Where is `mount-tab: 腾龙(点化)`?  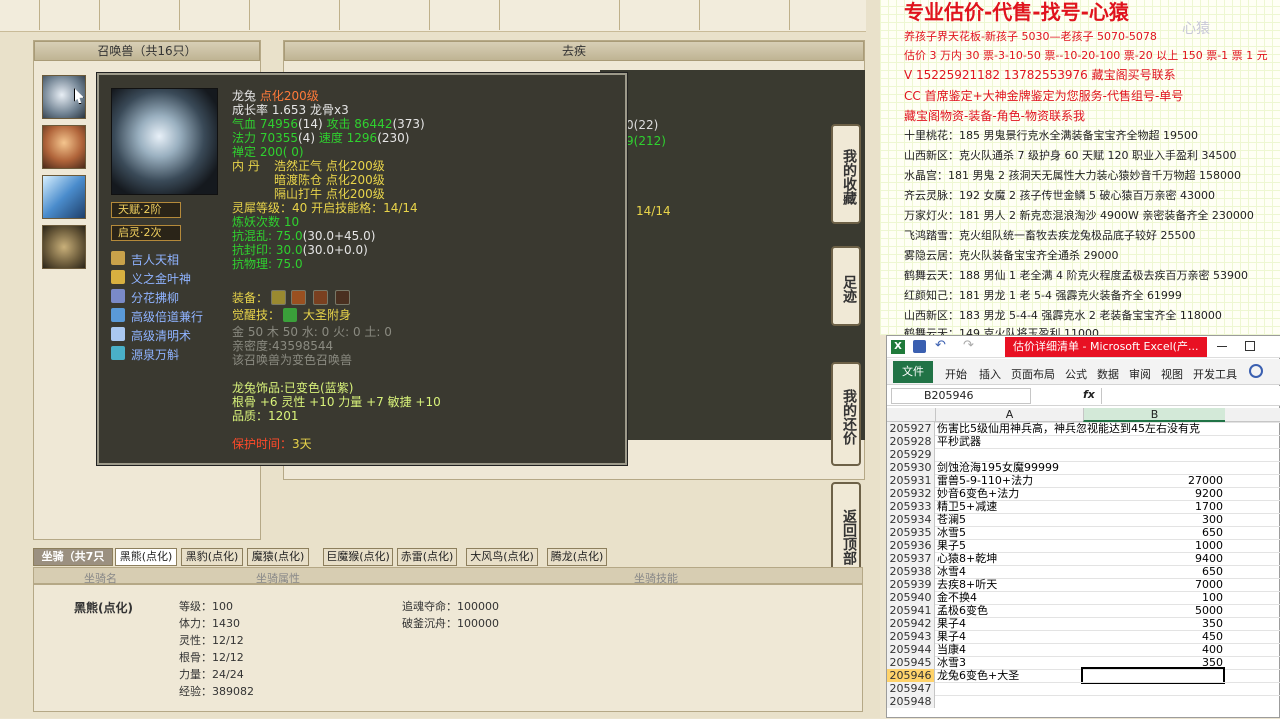
mount-tab: 腾龙(点化) is located at coordinates (577, 557).